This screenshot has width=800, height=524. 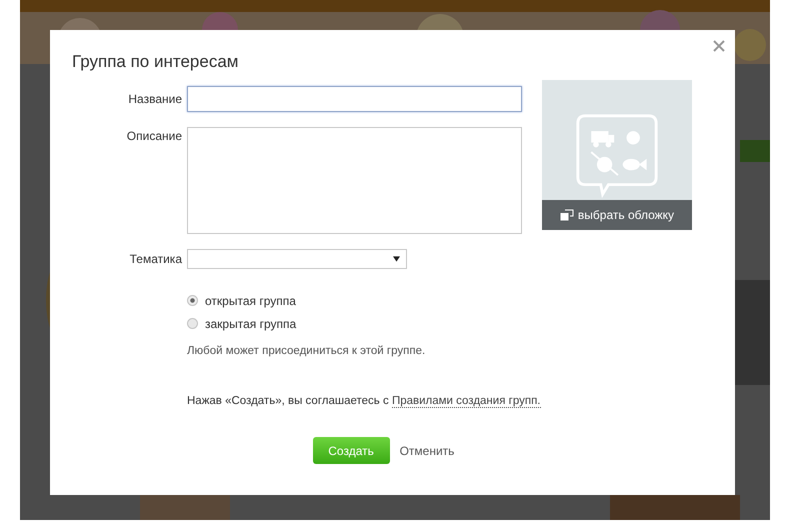 I want to click on dialog-button: Отменить, so click(x=427, y=450).